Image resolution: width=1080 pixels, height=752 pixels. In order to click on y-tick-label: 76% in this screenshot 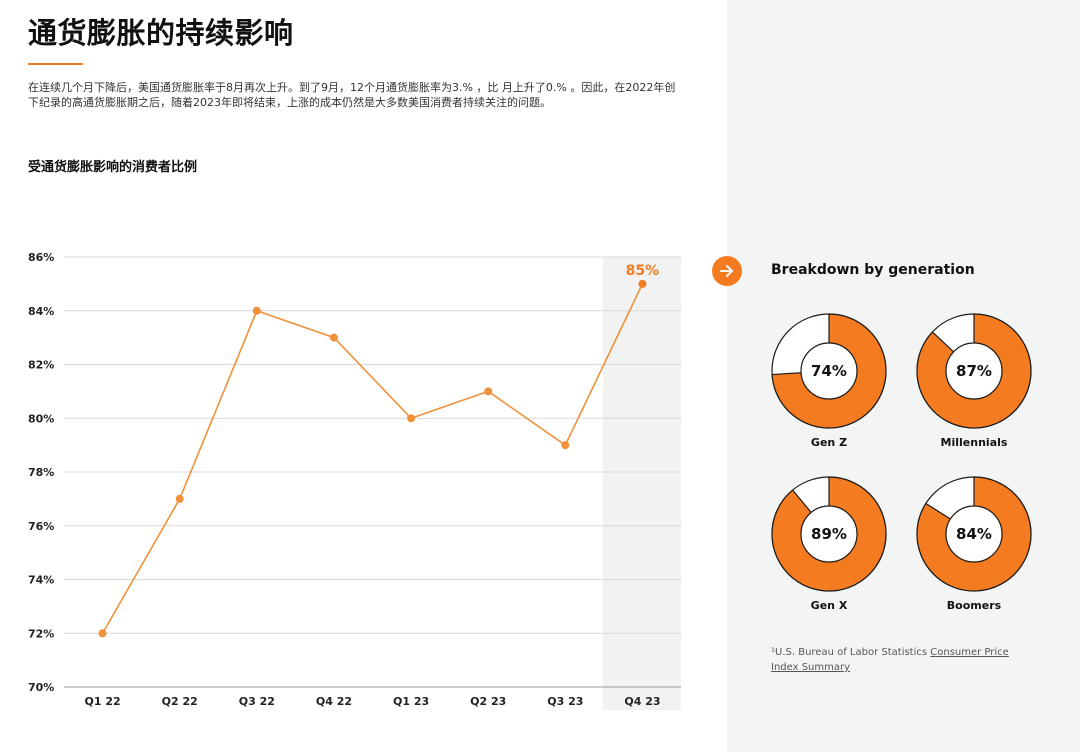, I will do `click(41, 526)`.